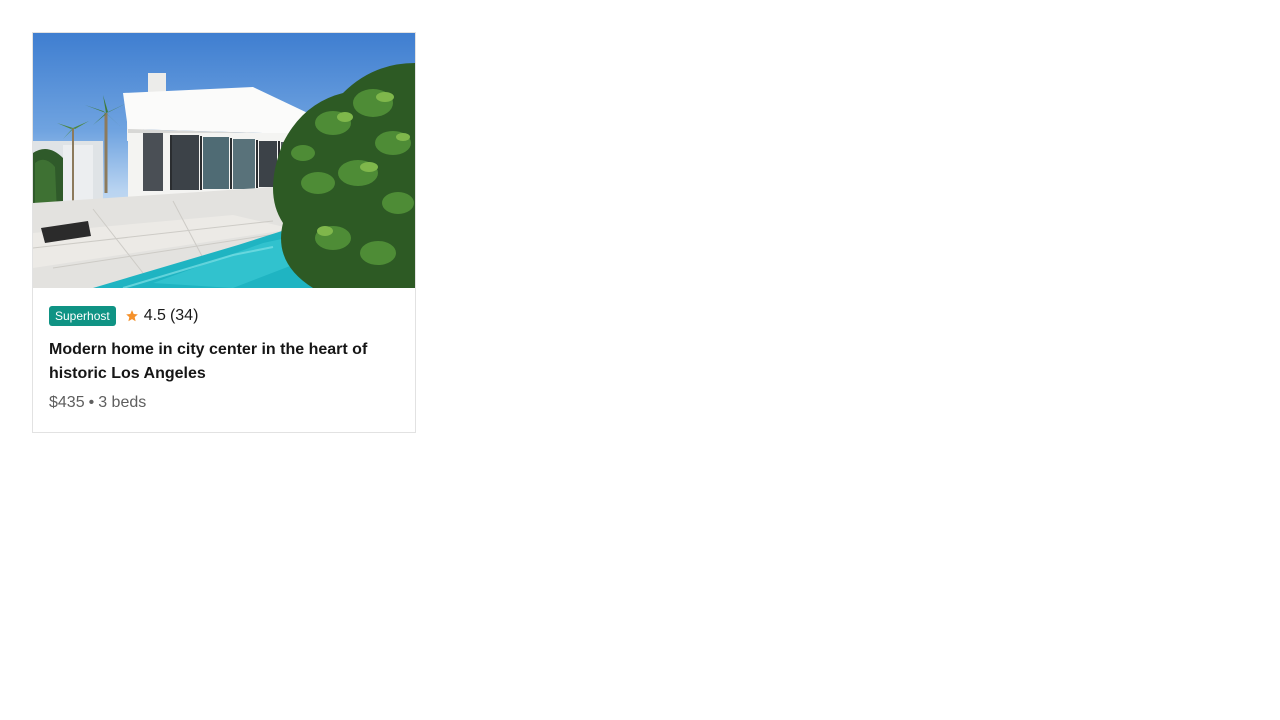 The width and height of the screenshot is (1280, 720). Describe the element at coordinates (224, 316) in the screenshot. I see `badge-rating-row: Superhost 4.5 (34)` at that location.